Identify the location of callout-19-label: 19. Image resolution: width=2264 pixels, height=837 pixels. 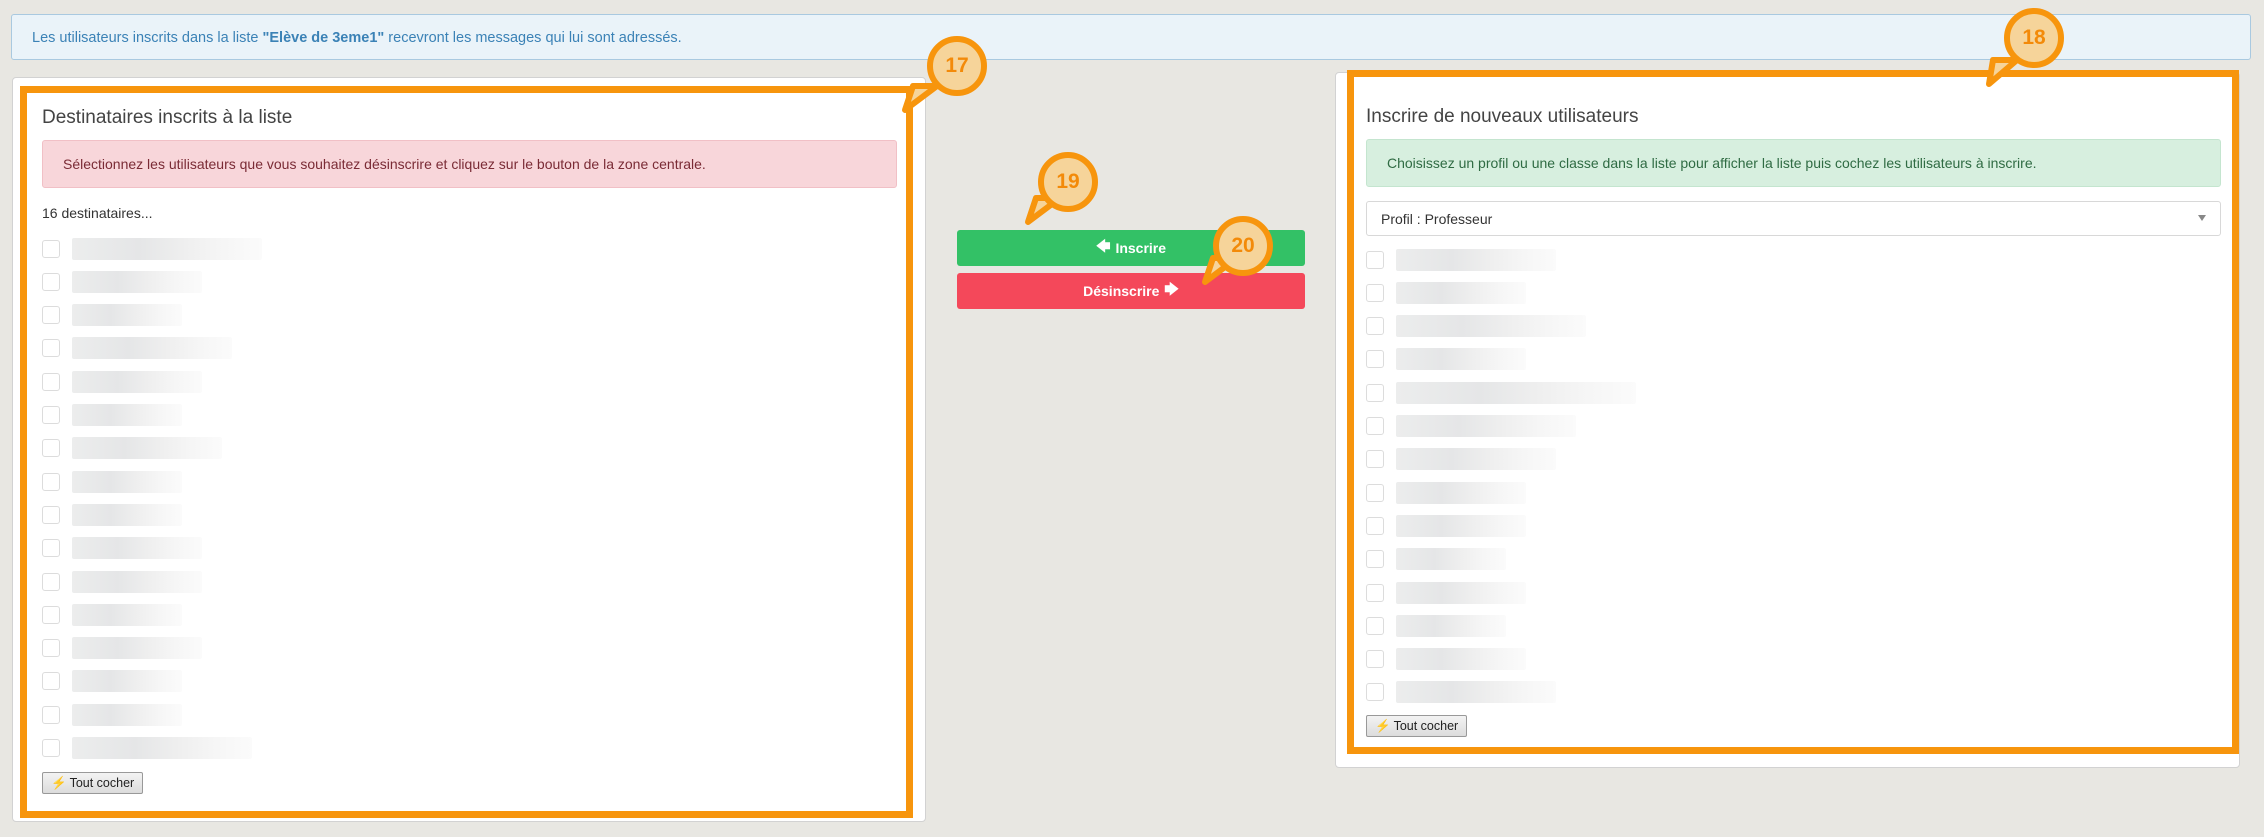
(1068, 181).